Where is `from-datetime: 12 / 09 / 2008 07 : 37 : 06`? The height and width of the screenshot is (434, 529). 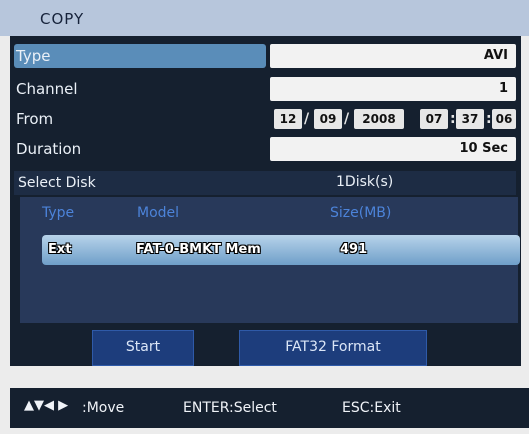
from-datetime: 12 / 09 / 2008 07 : 37 : 06 is located at coordinates (393, 119).